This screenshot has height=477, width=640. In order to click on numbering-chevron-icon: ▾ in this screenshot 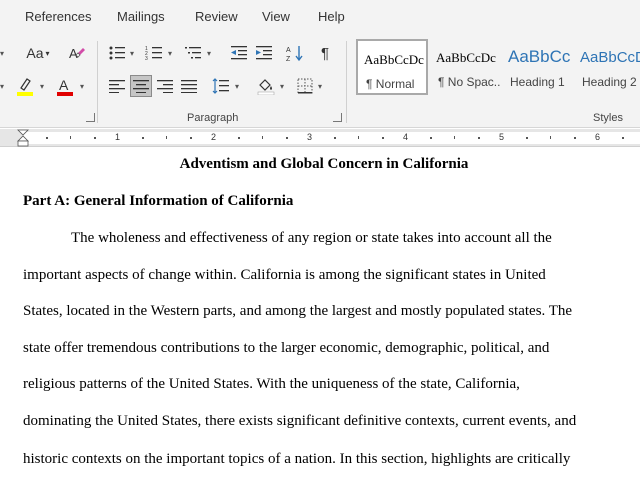, I will do `click(170, 53)`.